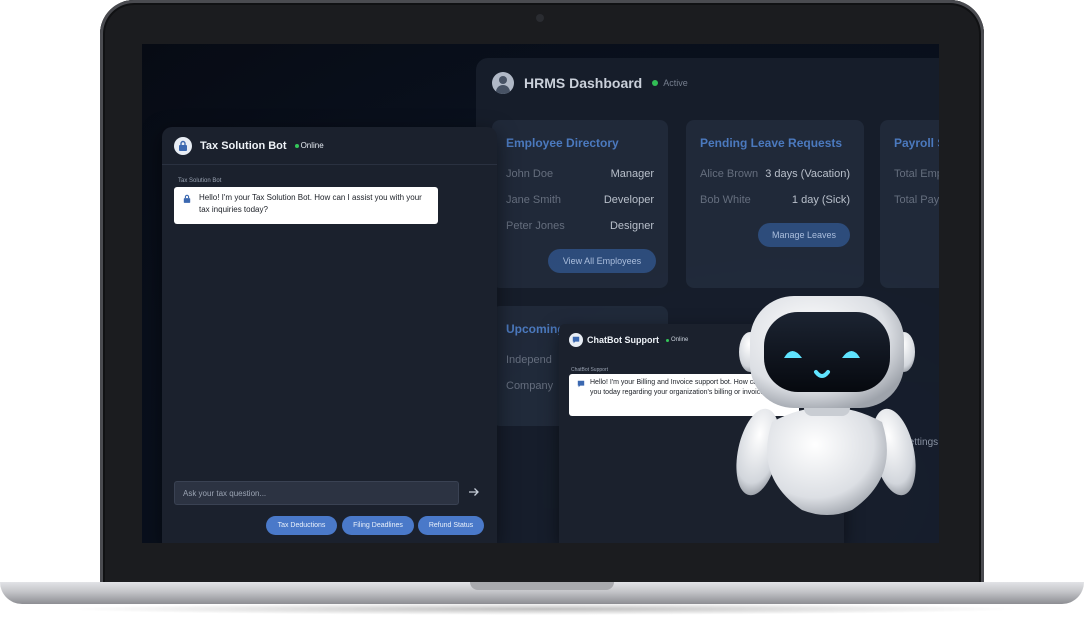 This screenshot has width=1084, height=621. I want to click on tax-deductions-button: Tax Deductions, so click(301, 525).